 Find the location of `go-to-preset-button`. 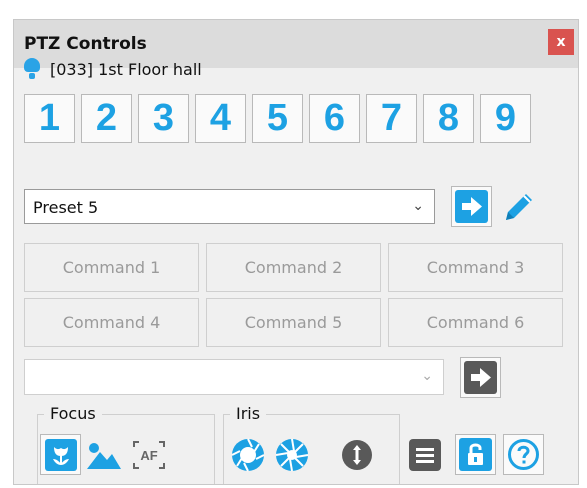

go-to-preset-button is located at coordinates (471, 206).